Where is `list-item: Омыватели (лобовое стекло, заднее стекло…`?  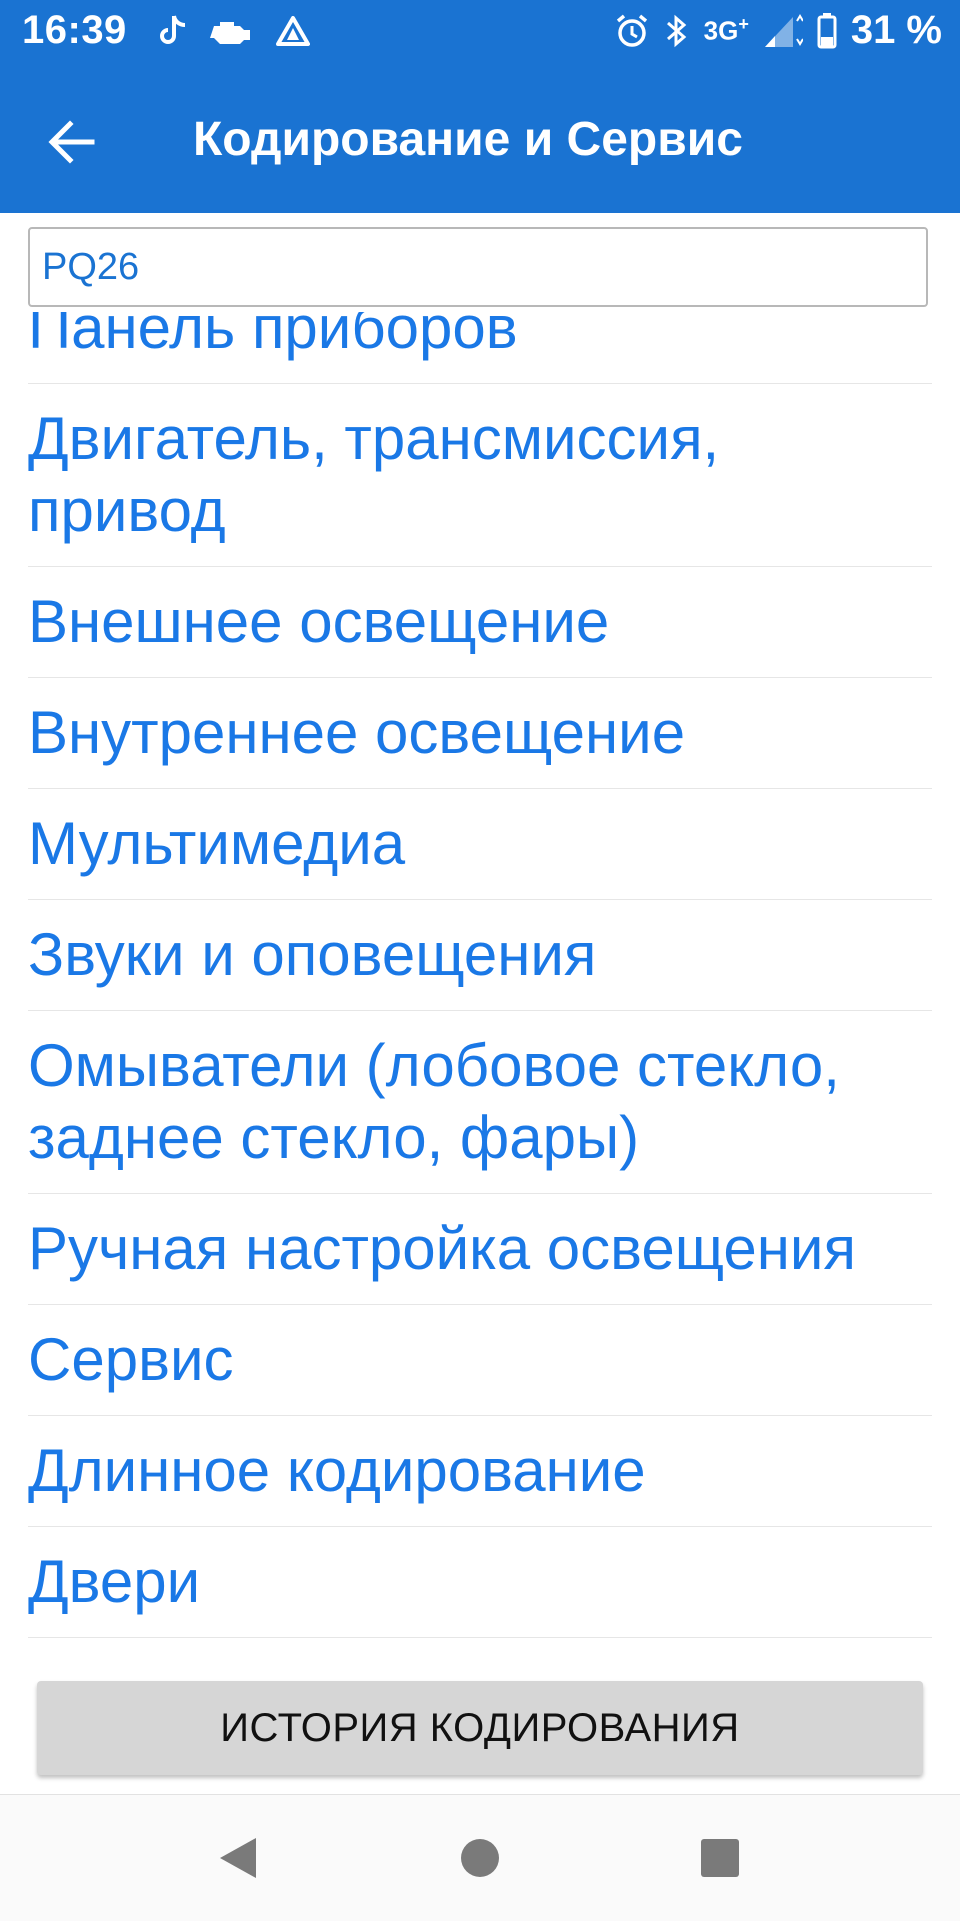
list-item: Омыватели (лобовое стекло, заднее стекло… is located at coordinates (480, 1102).